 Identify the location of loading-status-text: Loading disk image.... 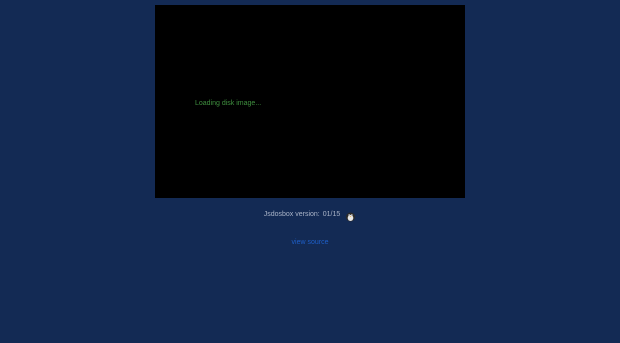
(228, 103).